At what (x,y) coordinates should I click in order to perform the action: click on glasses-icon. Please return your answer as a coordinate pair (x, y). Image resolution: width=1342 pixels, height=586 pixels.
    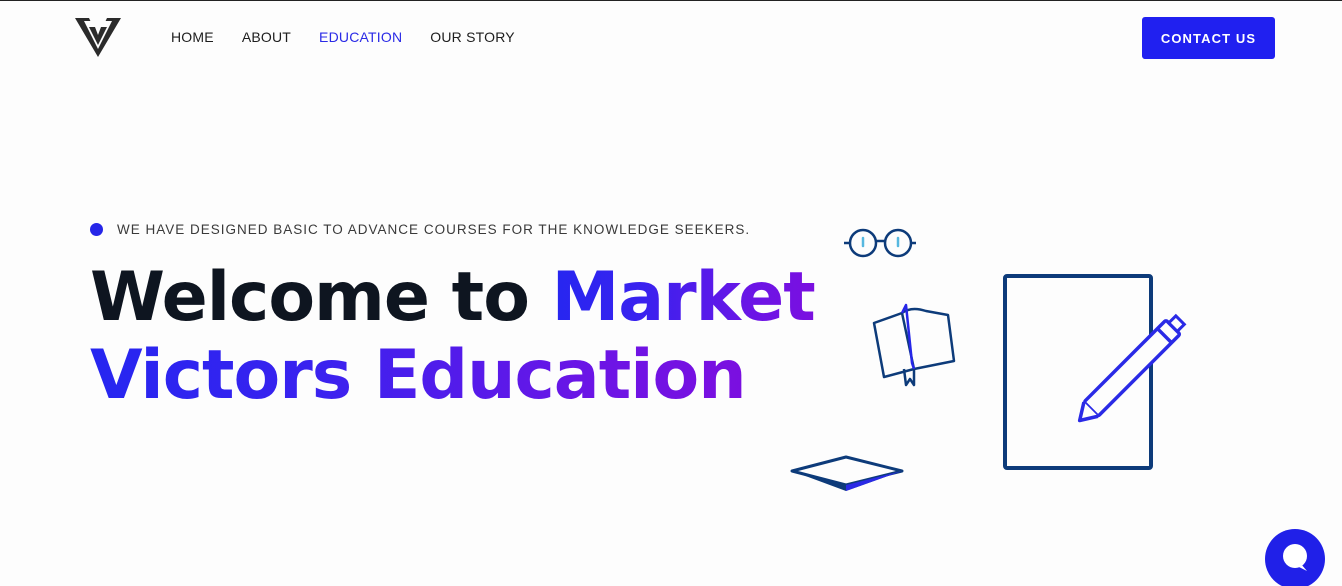
    Looking at the image, I should click on (880, 243).